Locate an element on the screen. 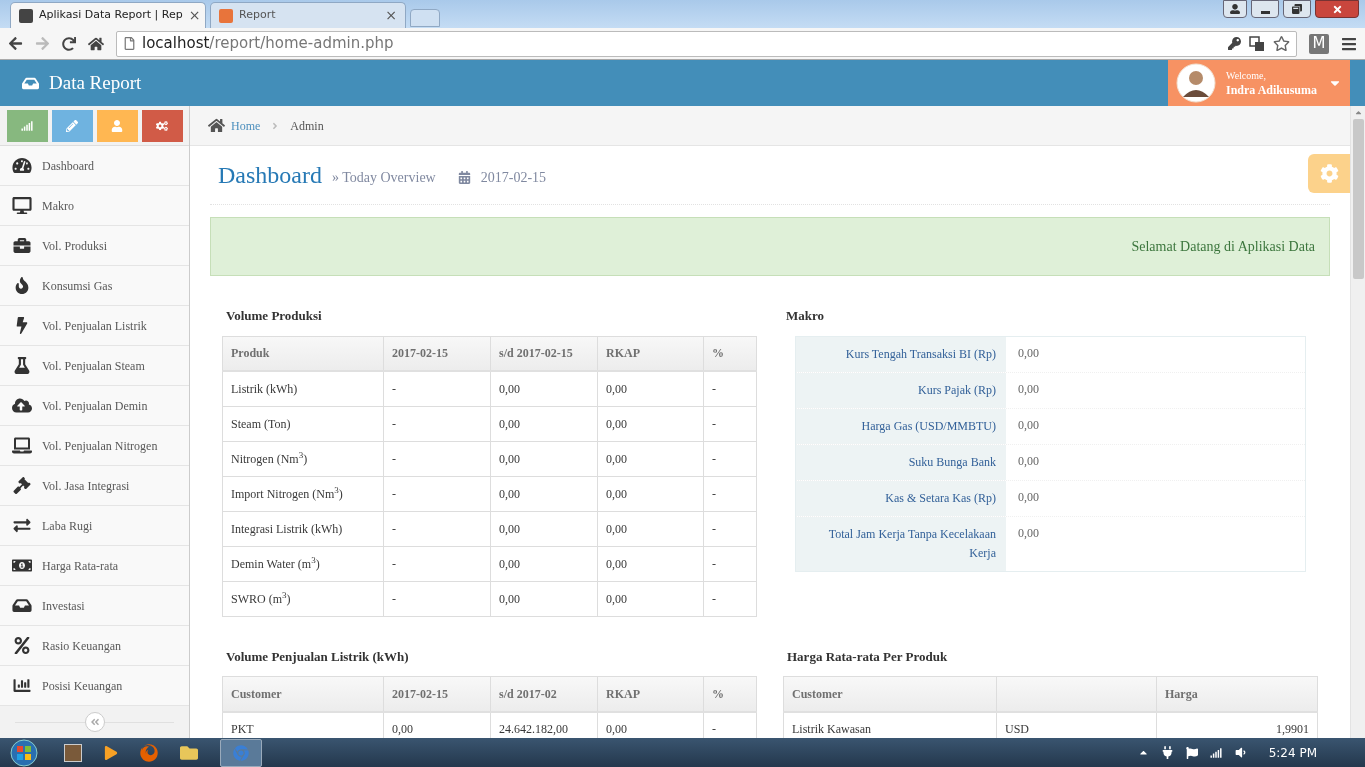 This screenshot has width=1365, height=767. table-cell: Nitrogen (Nm$^{3}$) is located at coordinates (303, 458).